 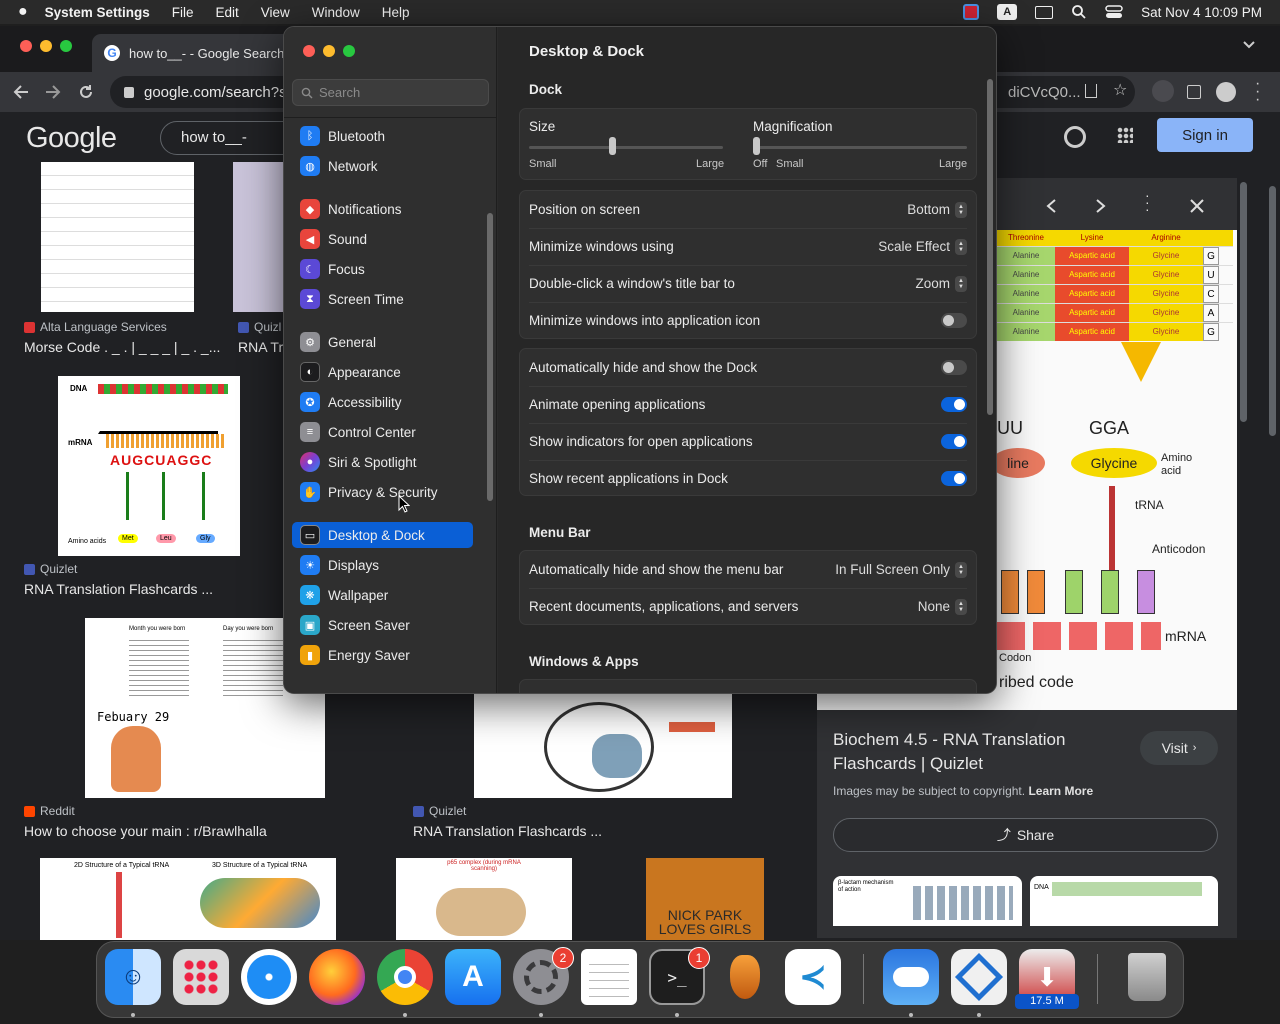 What do you see at coordinates (1205, 135) in the screenshot?
I see `sign-in-button: Sign in` at bounding box center [1205, 135].